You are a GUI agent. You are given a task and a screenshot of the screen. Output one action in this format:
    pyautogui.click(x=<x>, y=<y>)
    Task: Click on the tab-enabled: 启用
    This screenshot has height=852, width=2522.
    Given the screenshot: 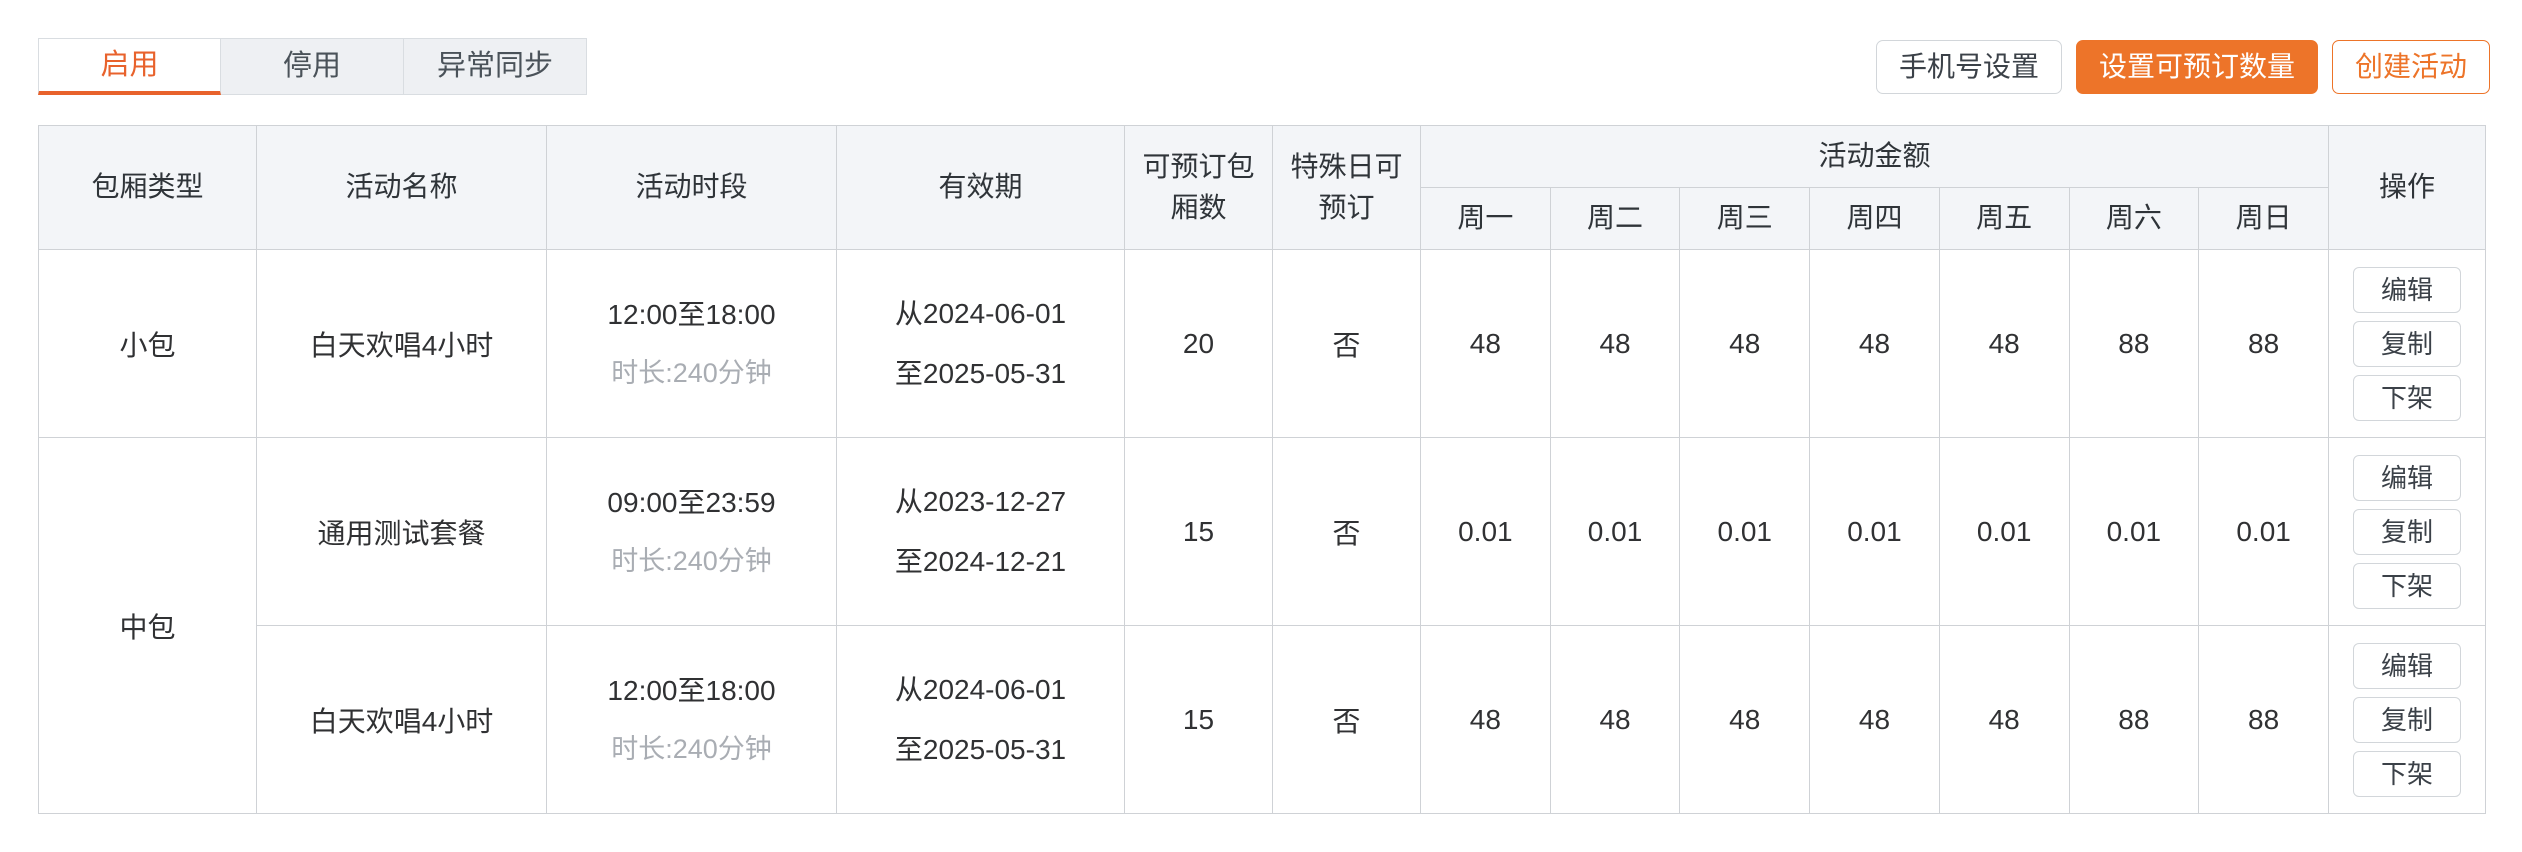 What is the action you would take?
    pyautogui.click(x=129, y=66)
    